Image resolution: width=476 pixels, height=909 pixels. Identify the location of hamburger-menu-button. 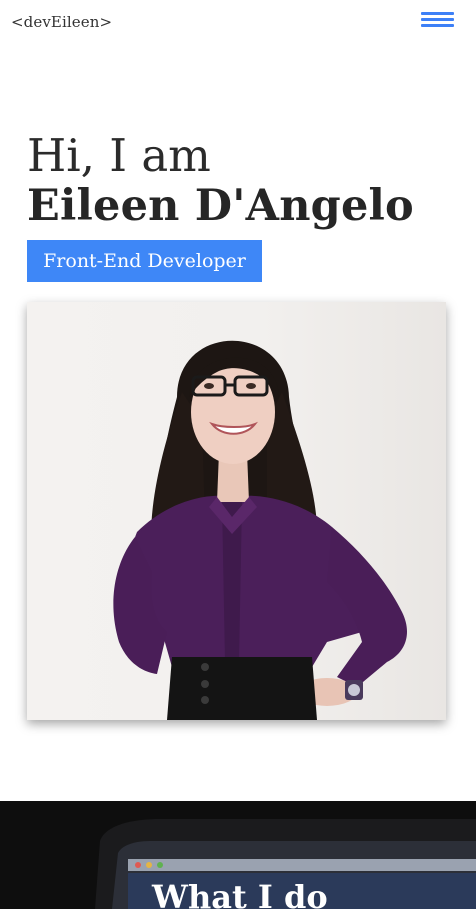
(438, 20).